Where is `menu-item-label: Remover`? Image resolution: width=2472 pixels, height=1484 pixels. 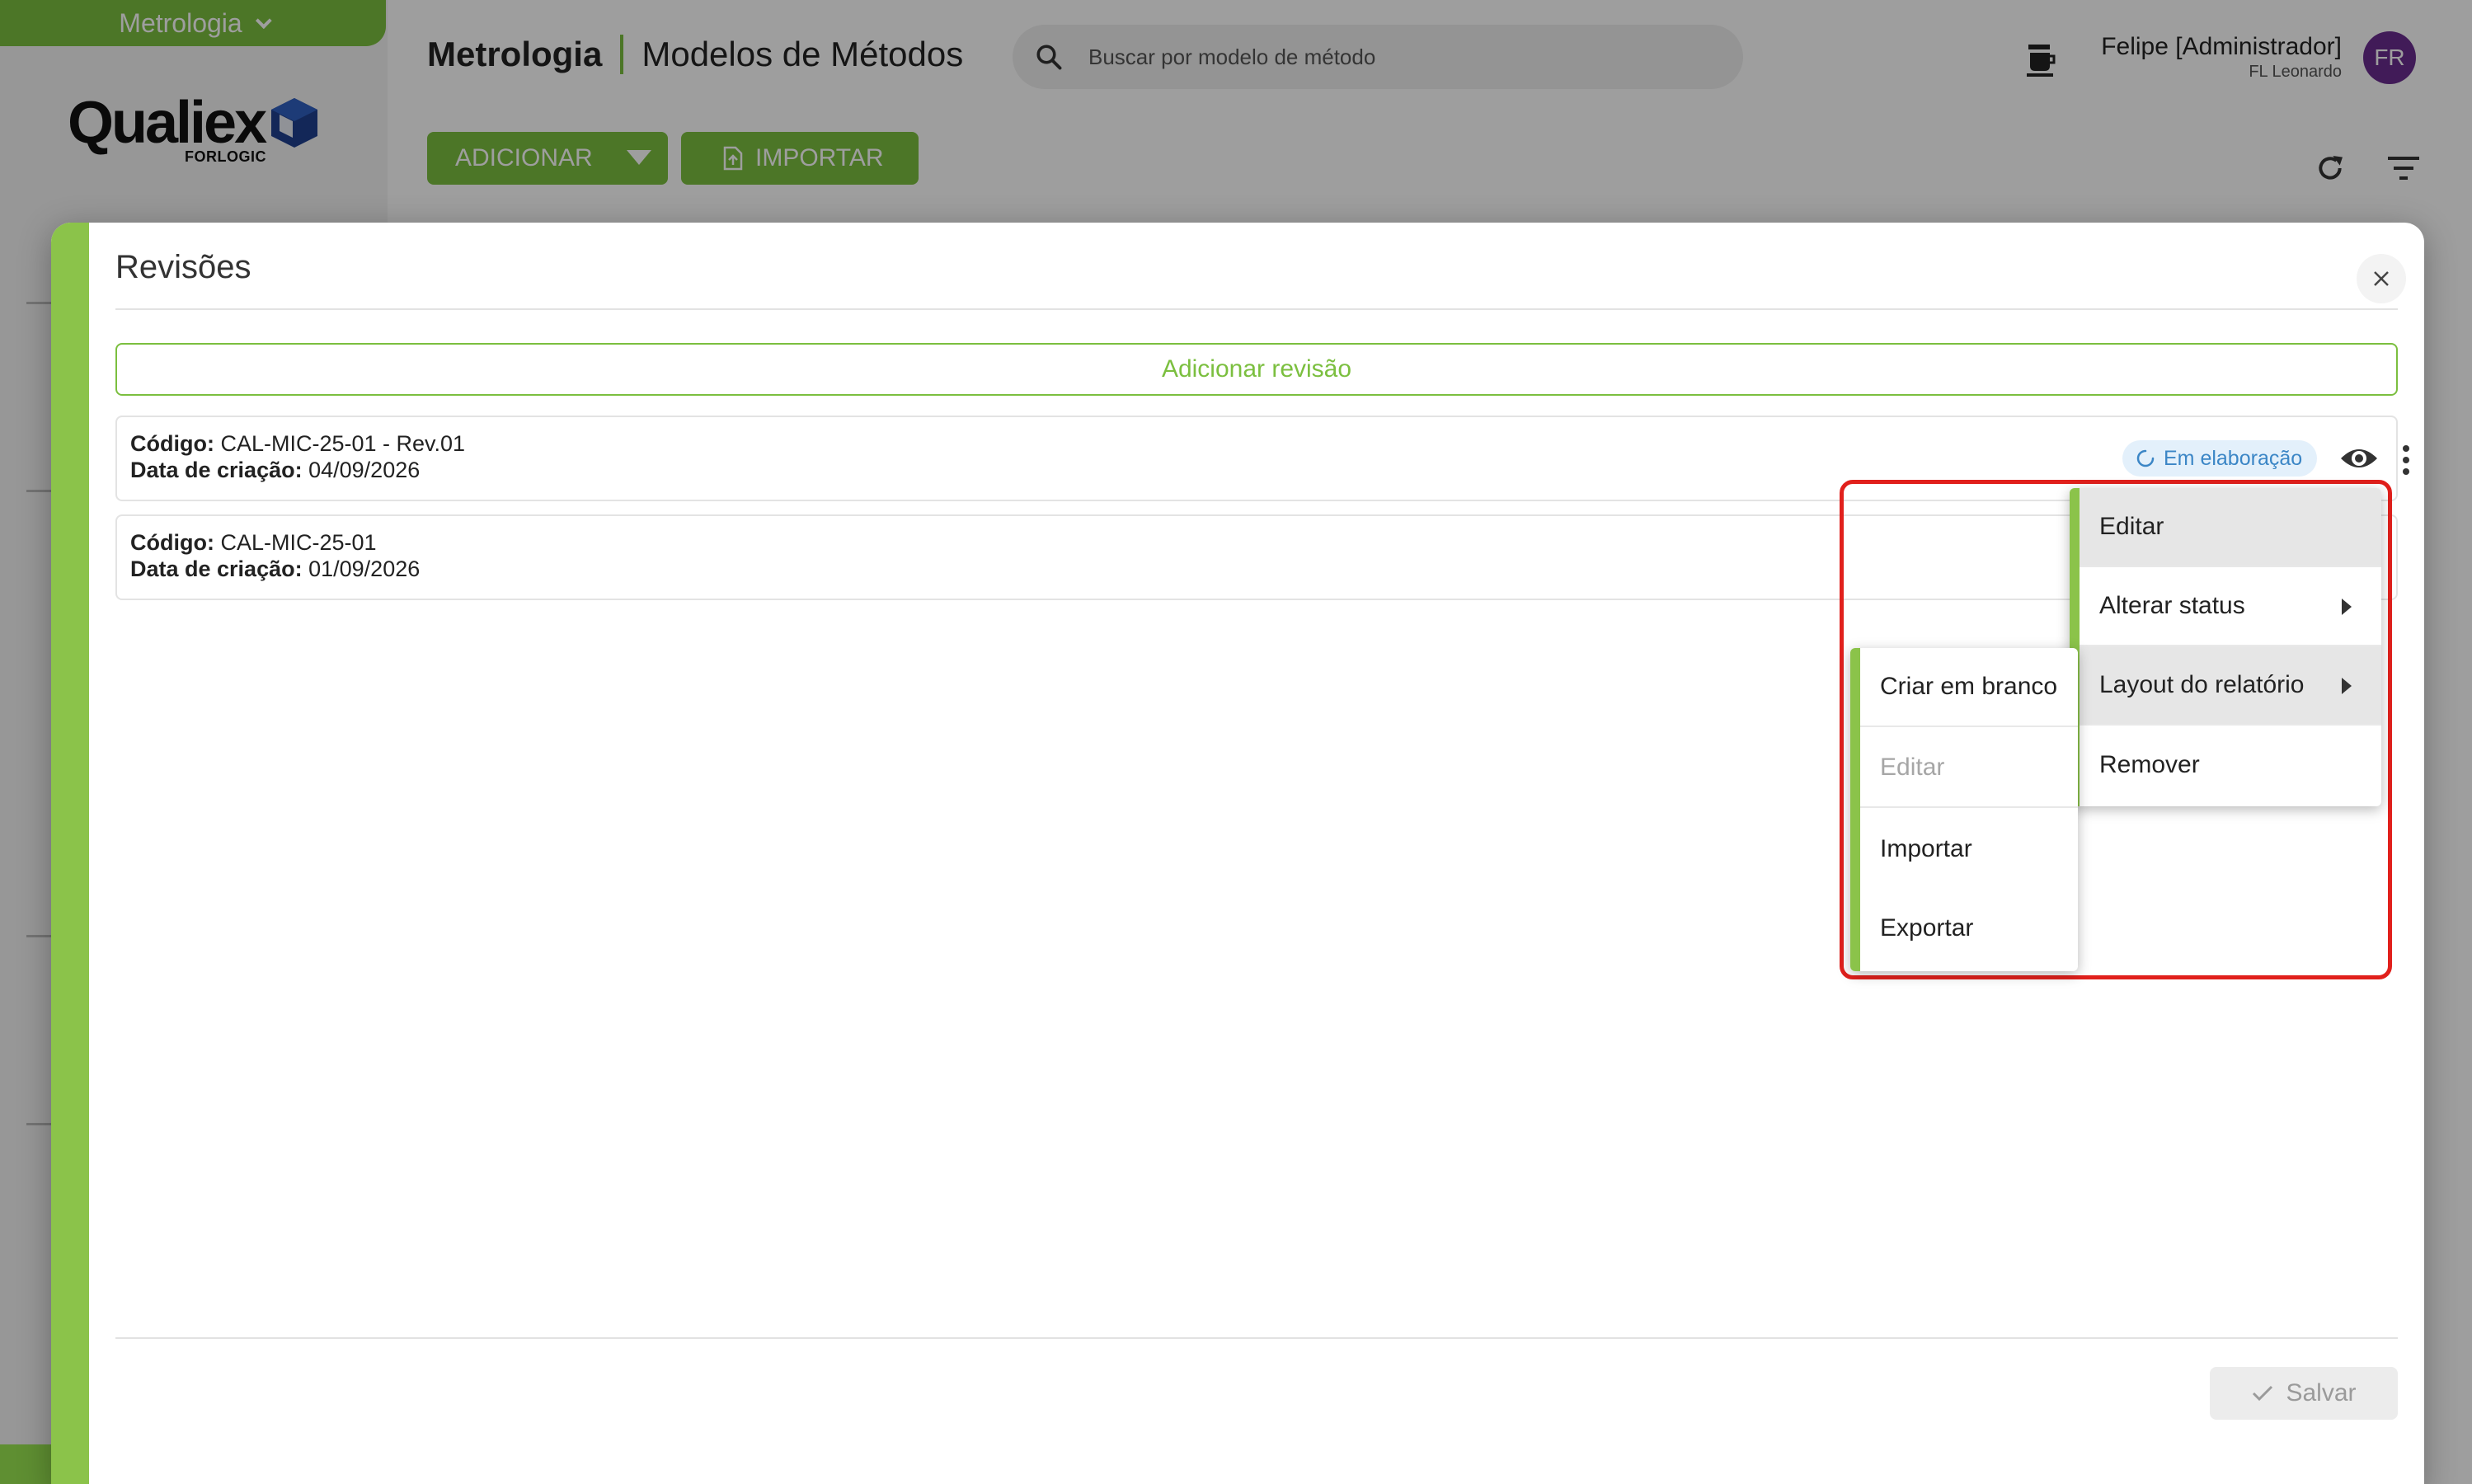
menu-item-label: Remover is located at coordinates (2149, 764).